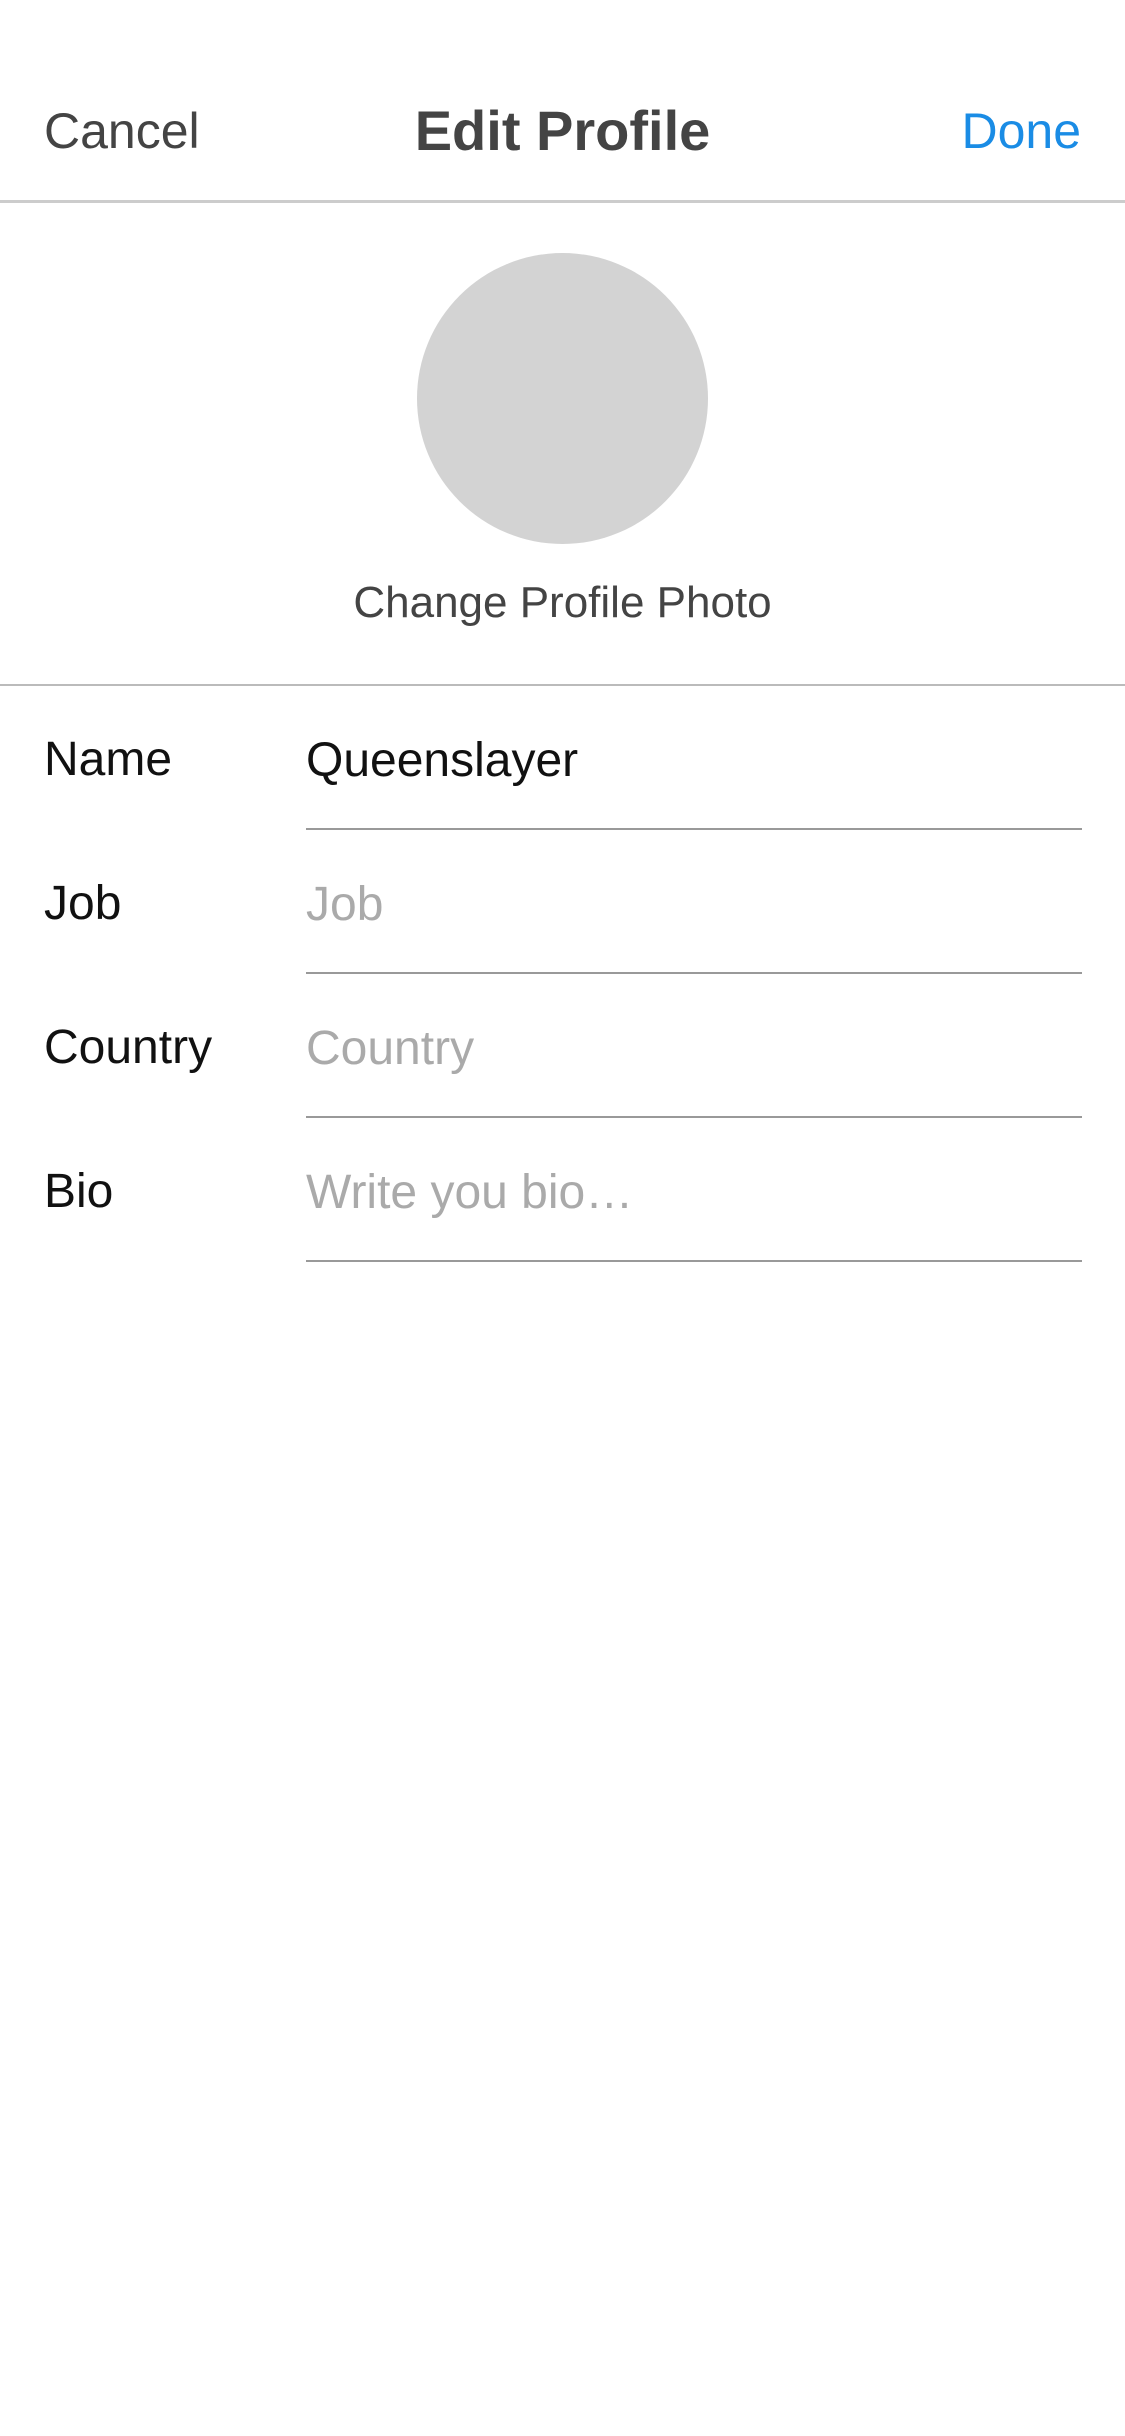 The image size is (1125, 2436). I want to click on country-input, so click(694, 1048).